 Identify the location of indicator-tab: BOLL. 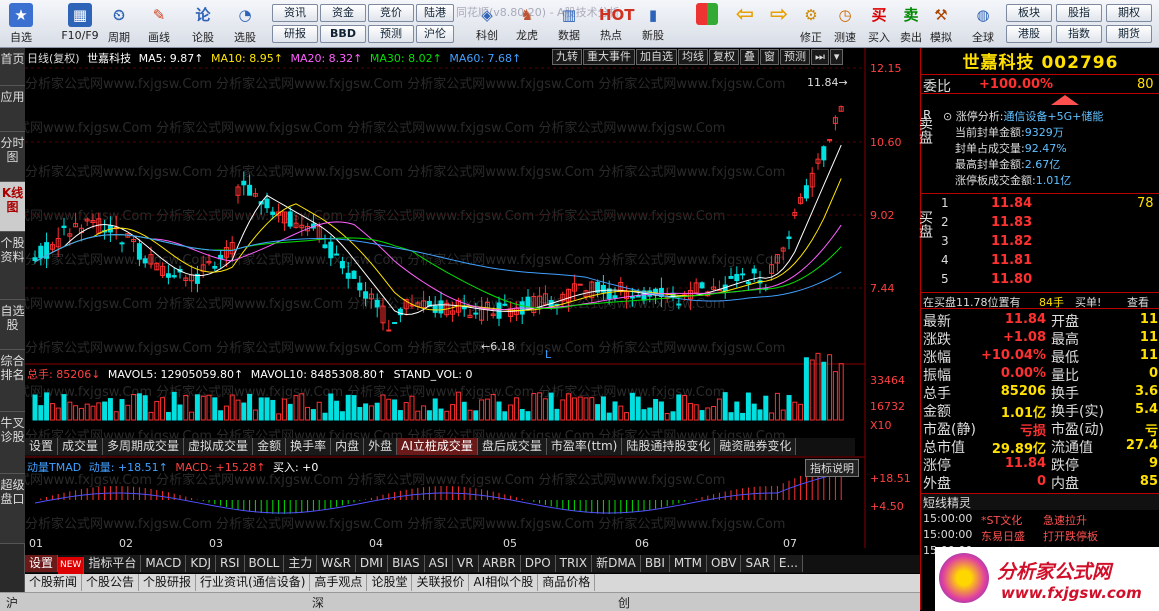
(265, 563).